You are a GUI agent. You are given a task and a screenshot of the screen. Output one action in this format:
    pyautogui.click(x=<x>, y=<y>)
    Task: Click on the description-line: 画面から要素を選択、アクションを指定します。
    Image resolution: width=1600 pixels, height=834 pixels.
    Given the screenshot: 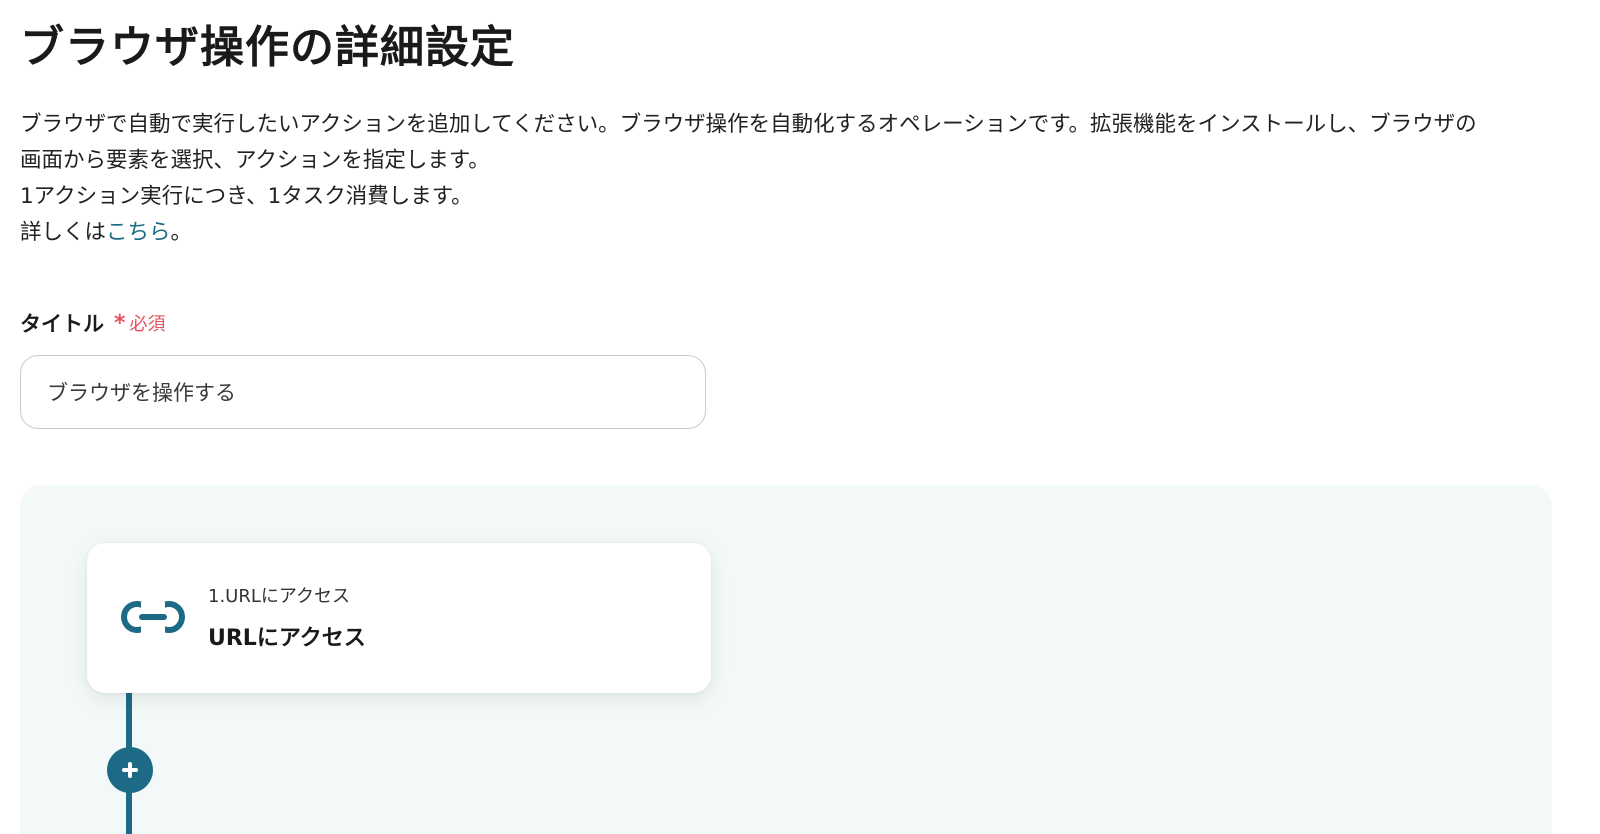 What is the action you would take?
    pyautogui.click(x=255, y=160)
    